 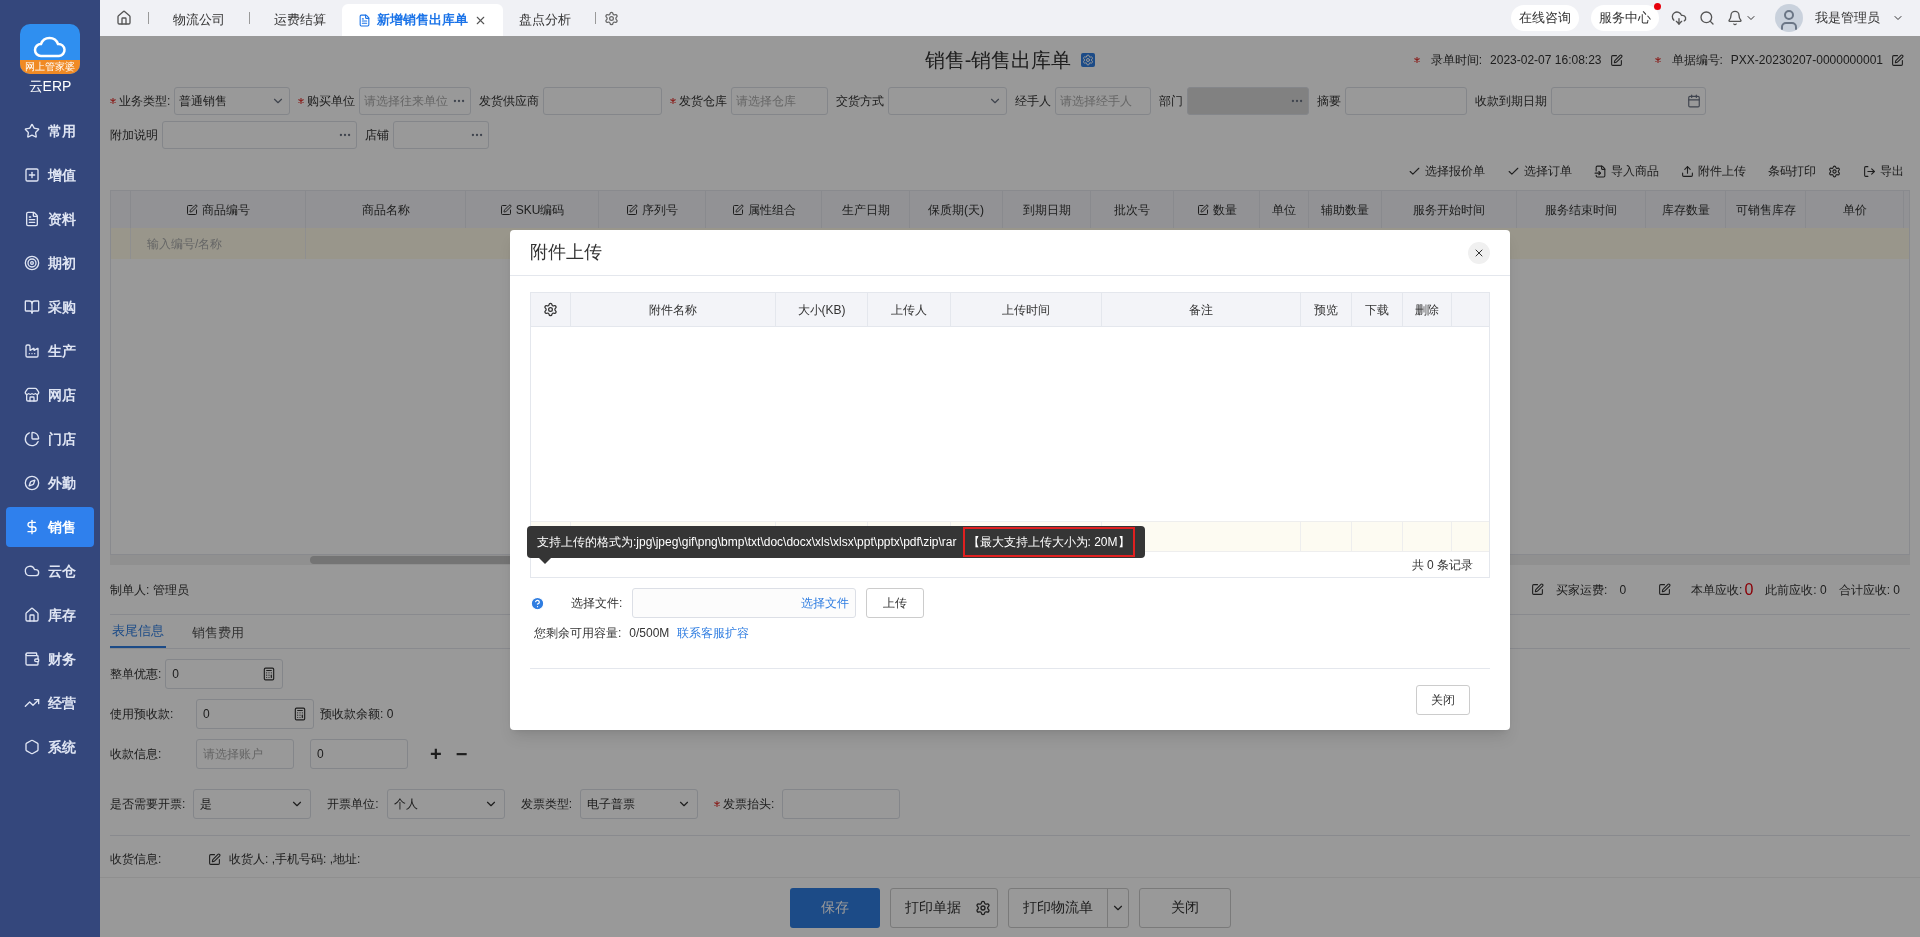 I want to click on receivable-label: 本单应收:, so click(x=1717, y=590).